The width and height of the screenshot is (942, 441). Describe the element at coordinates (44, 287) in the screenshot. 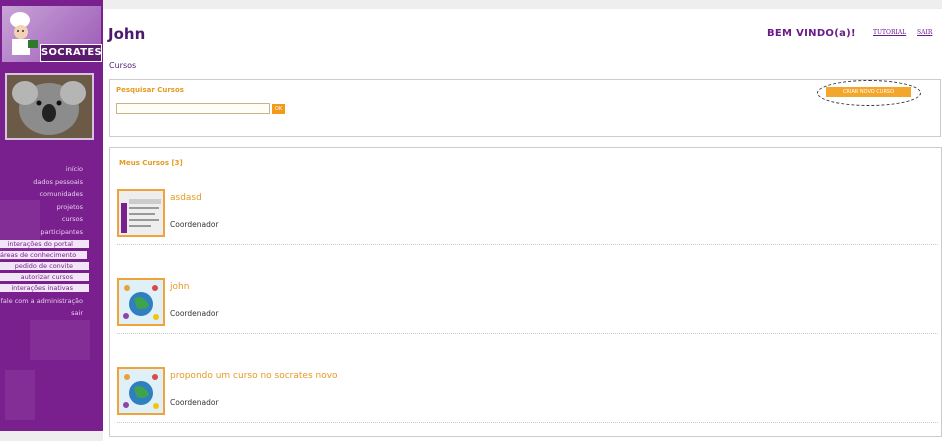

I see `sidebar-item-interacoes-inativas: interações inativas` at that location.